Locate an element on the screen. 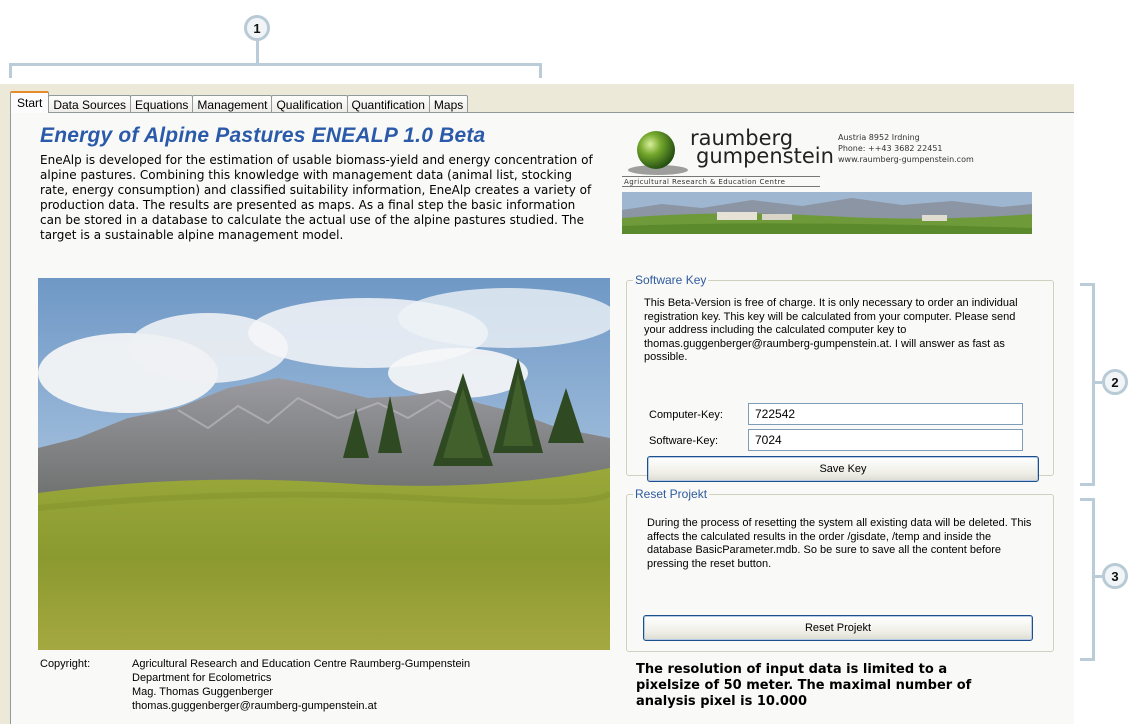 This screenshot has width=1132, height=724. save-key-button: Save Key is located at coordinates (843, 469).